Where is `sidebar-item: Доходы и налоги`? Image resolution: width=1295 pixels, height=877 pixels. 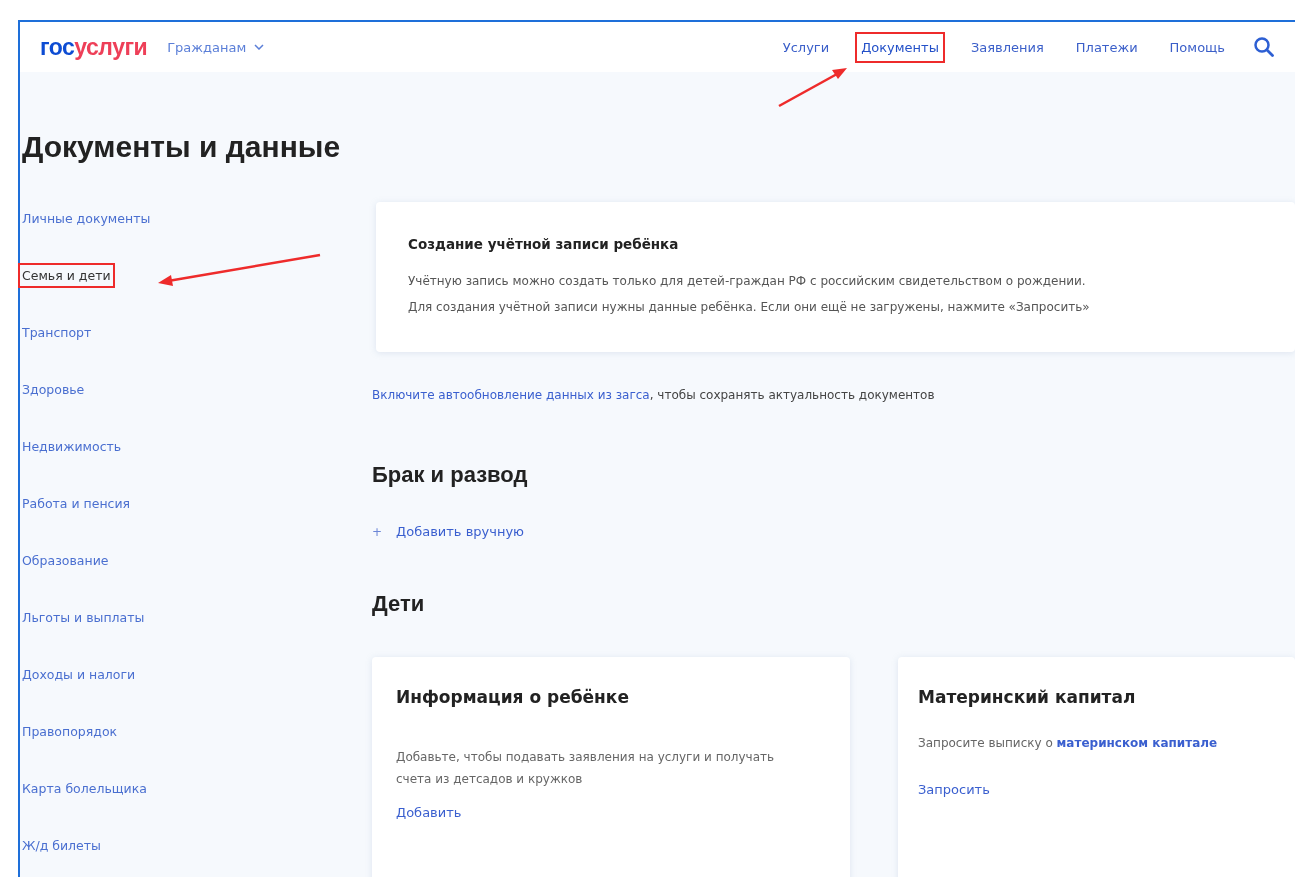
sidebar-item: Доходы и налоги is located at coordinates (79, 674).